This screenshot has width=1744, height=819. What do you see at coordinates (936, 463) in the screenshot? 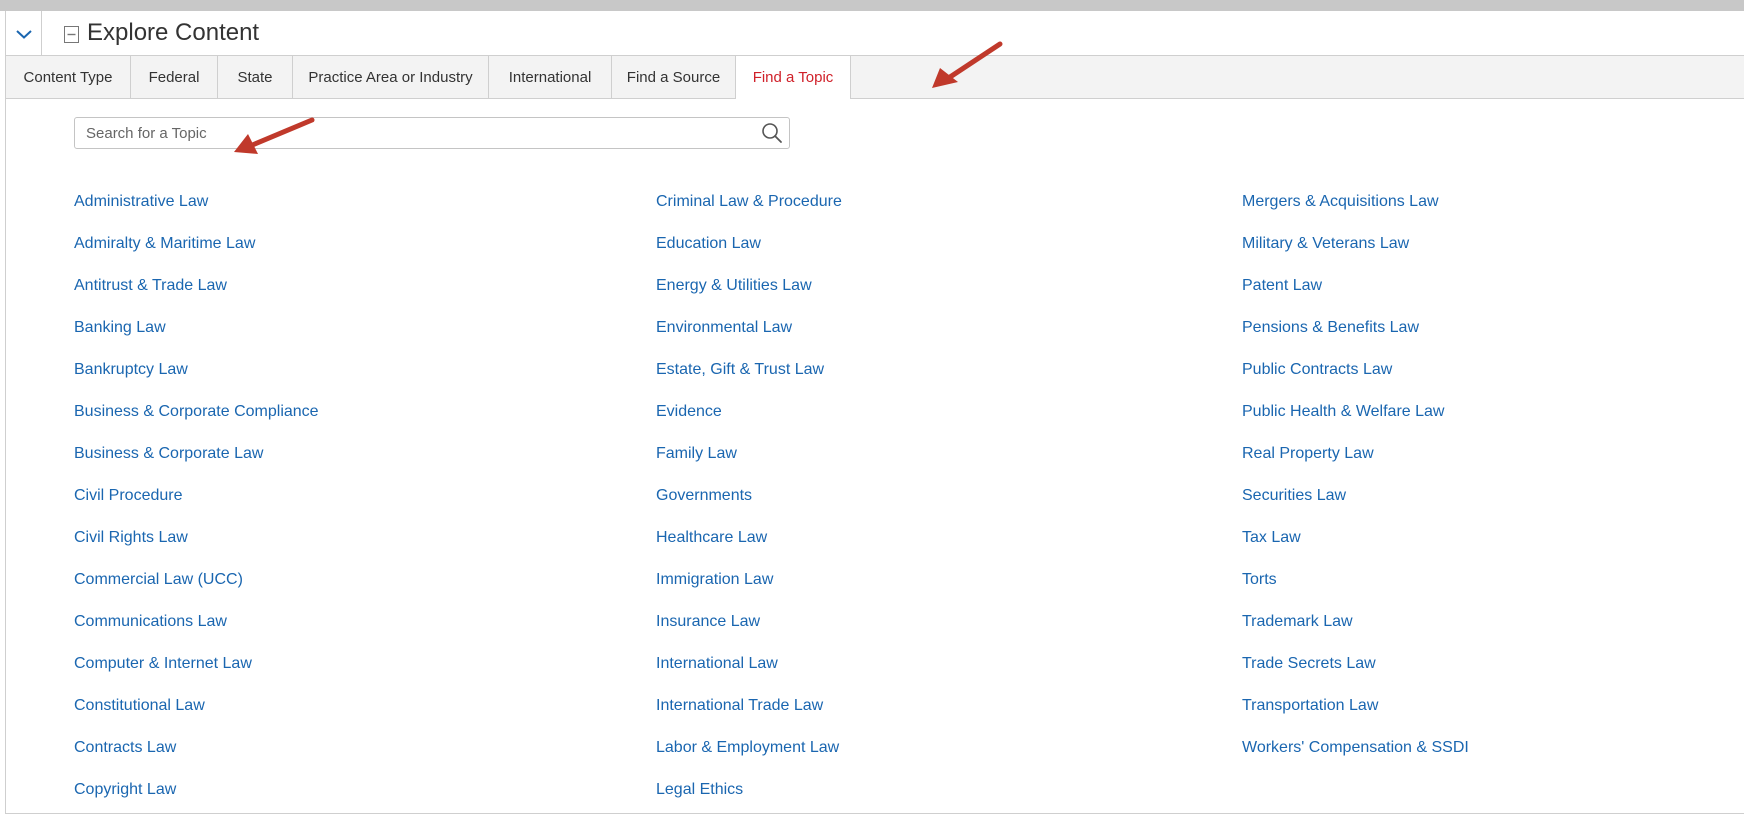
I see `topic-link: Family Law` at bounding box center [936, 463].